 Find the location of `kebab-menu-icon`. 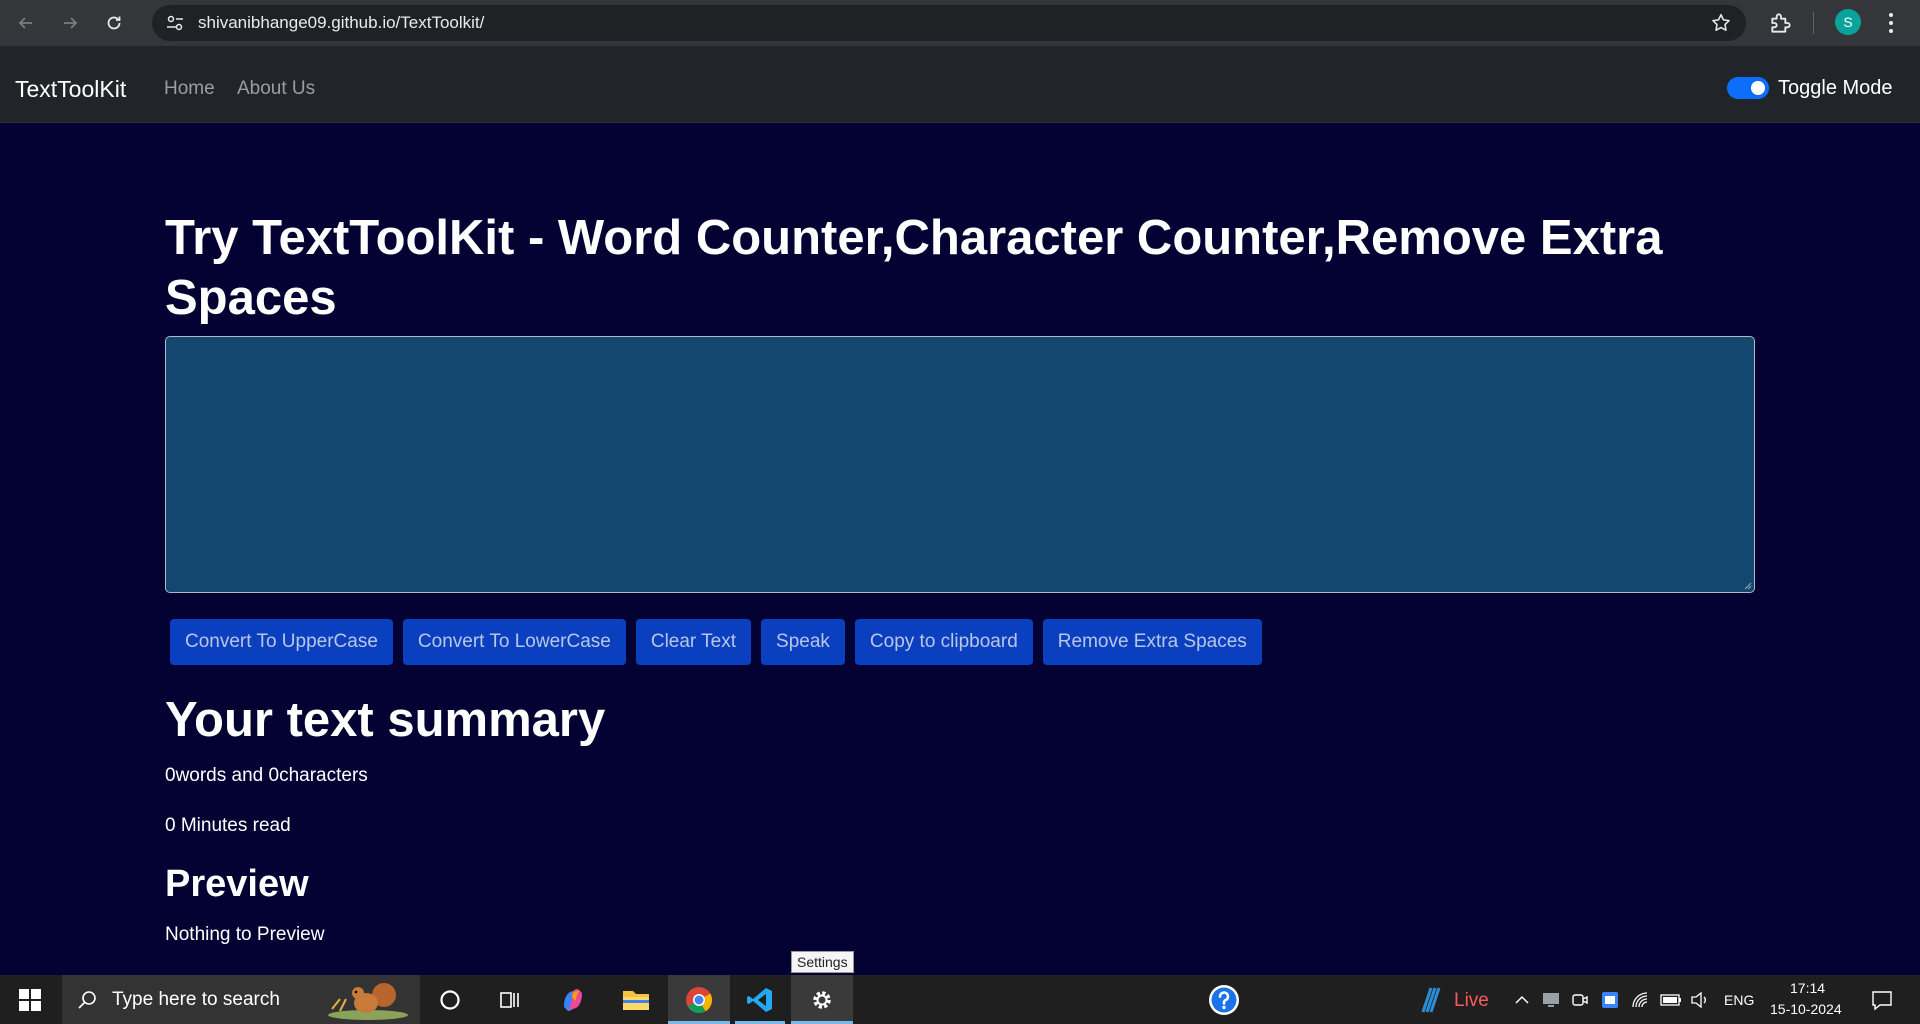

kebab-menu-icon is located at coordinates (1891, 23).